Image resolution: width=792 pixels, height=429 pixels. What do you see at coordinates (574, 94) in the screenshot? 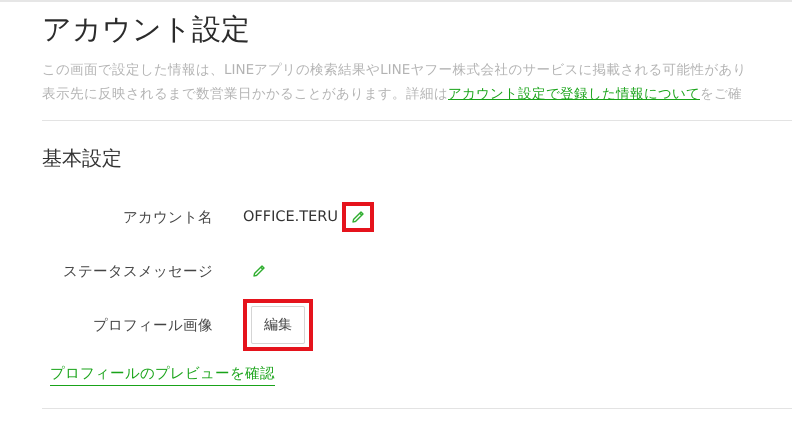
I see `info-link: アカウント設定で登録した情報について` at bounding box center [574, 94].